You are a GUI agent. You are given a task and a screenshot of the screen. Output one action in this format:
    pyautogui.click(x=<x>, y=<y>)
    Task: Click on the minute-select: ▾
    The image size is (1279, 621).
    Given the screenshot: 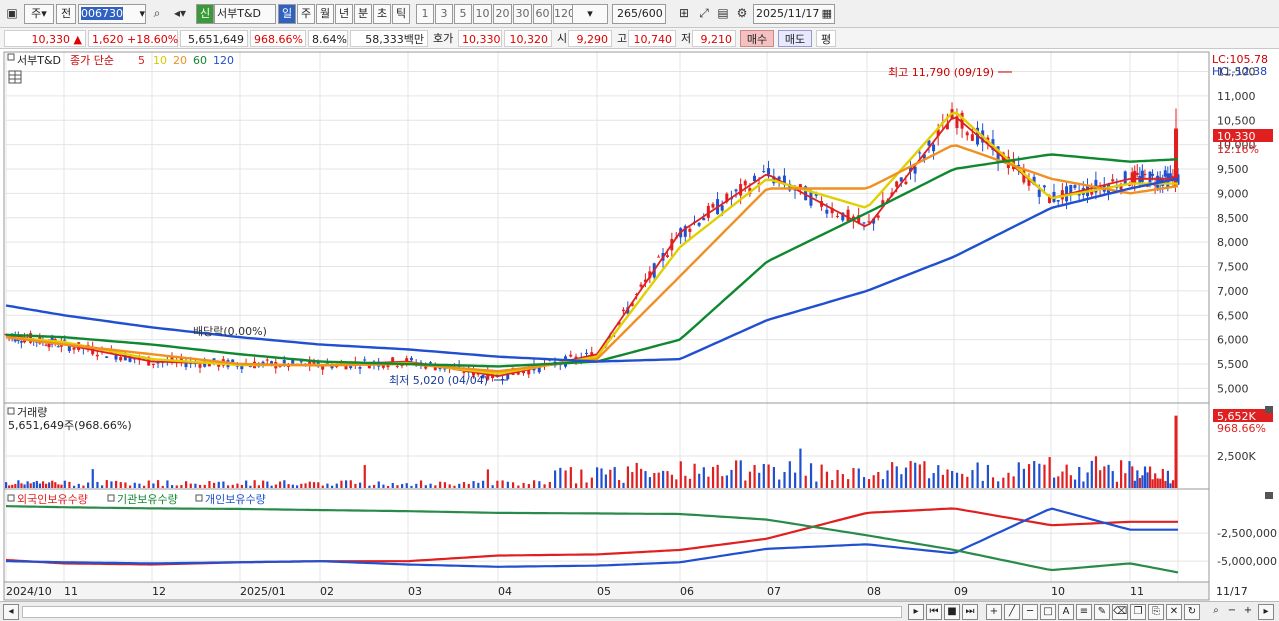 What is the action you would take?
    pyautogui.click(x=590, y=14)
    